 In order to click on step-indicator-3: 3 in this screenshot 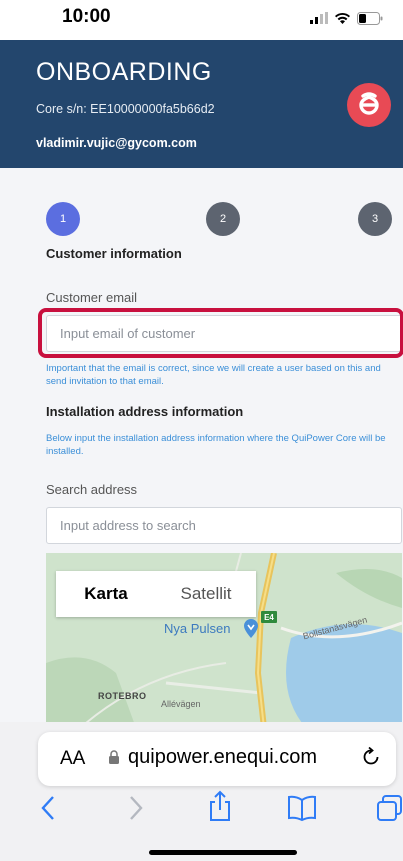, I will do `click(375, 219)`.